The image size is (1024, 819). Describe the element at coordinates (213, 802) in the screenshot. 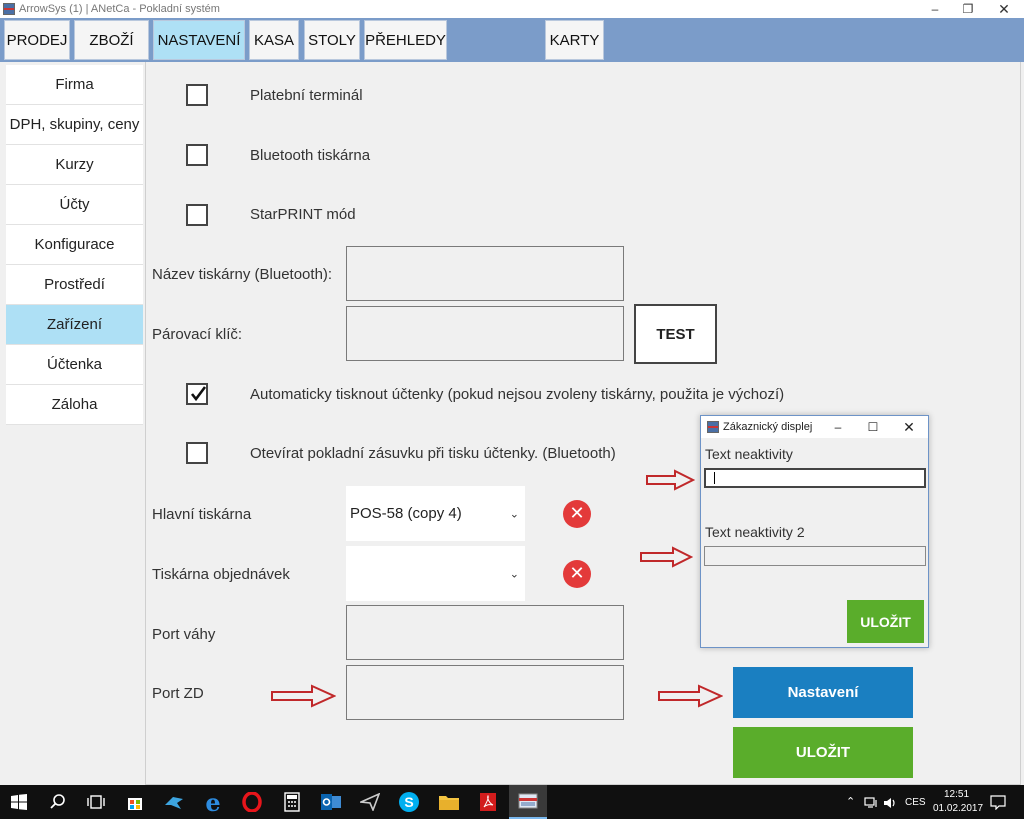

I see `edge-icon: e` at that location.